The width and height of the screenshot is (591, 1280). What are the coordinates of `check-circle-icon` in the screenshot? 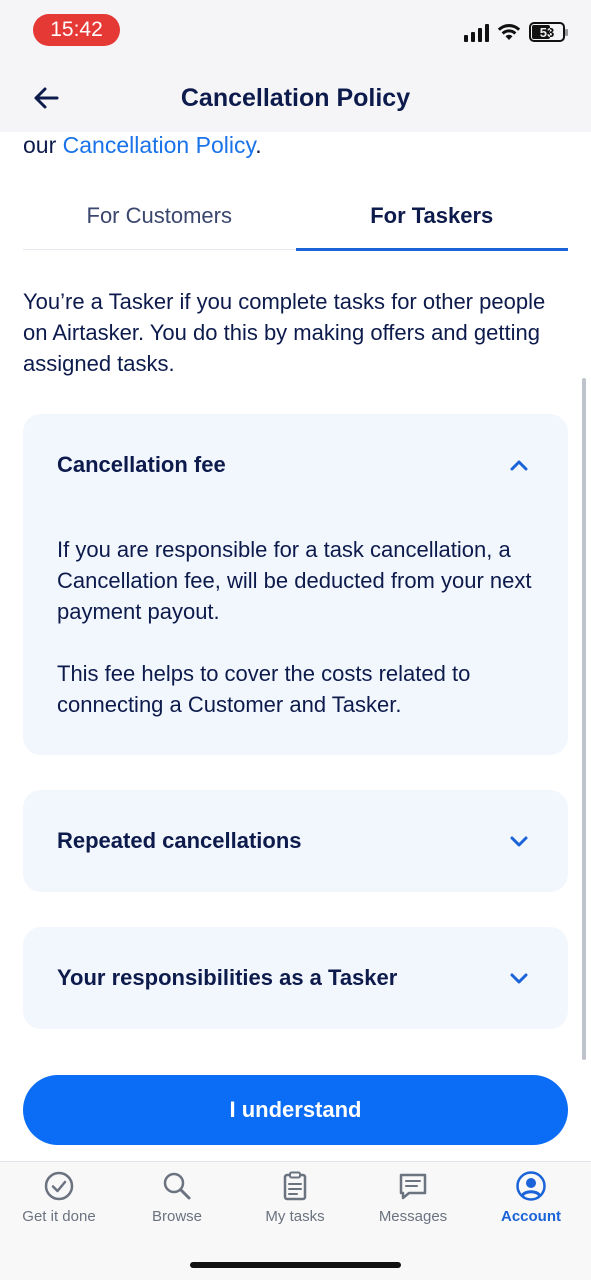 It's located at (59, 1186).